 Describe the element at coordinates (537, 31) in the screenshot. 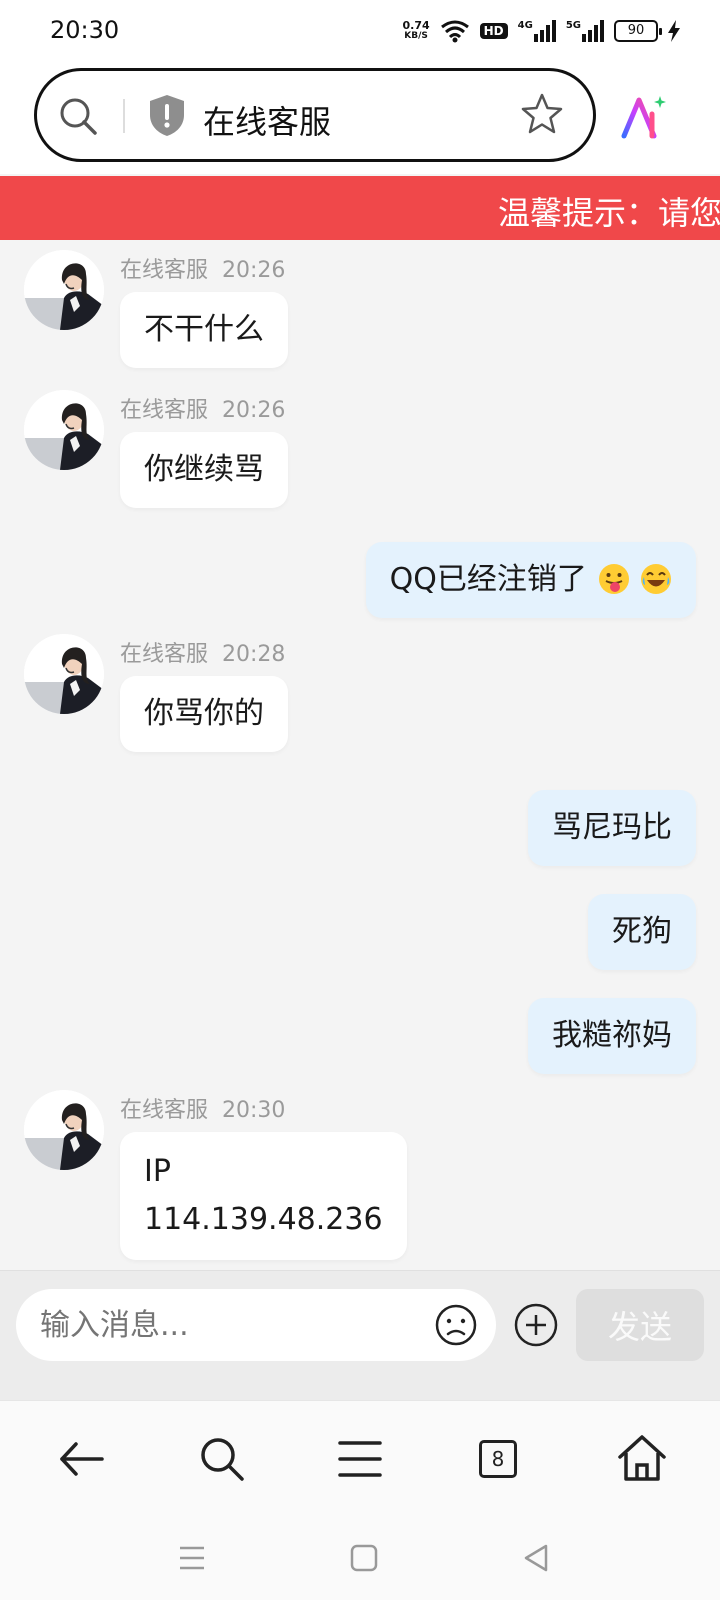

I see `sim1-signal-icon: 4G` at that location.